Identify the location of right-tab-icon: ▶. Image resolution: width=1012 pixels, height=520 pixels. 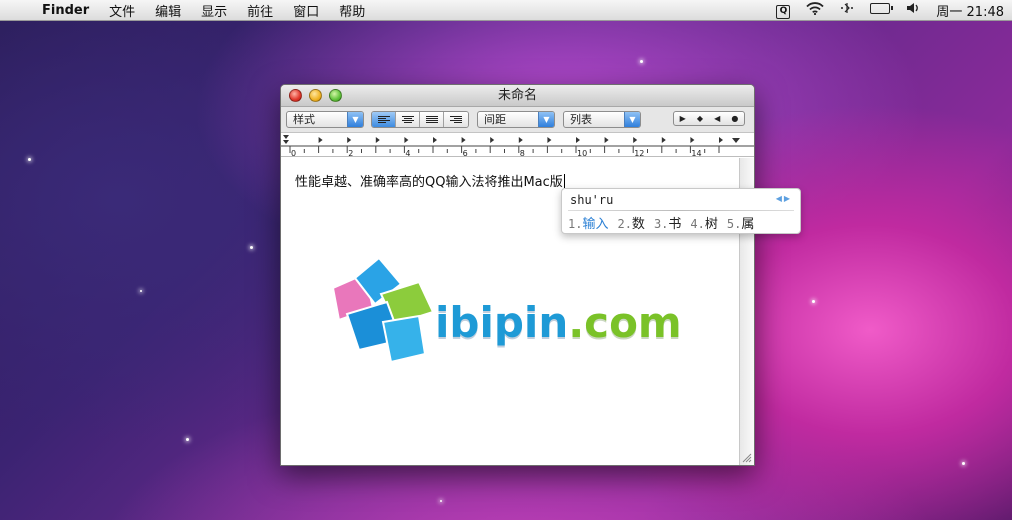
(683, 118).